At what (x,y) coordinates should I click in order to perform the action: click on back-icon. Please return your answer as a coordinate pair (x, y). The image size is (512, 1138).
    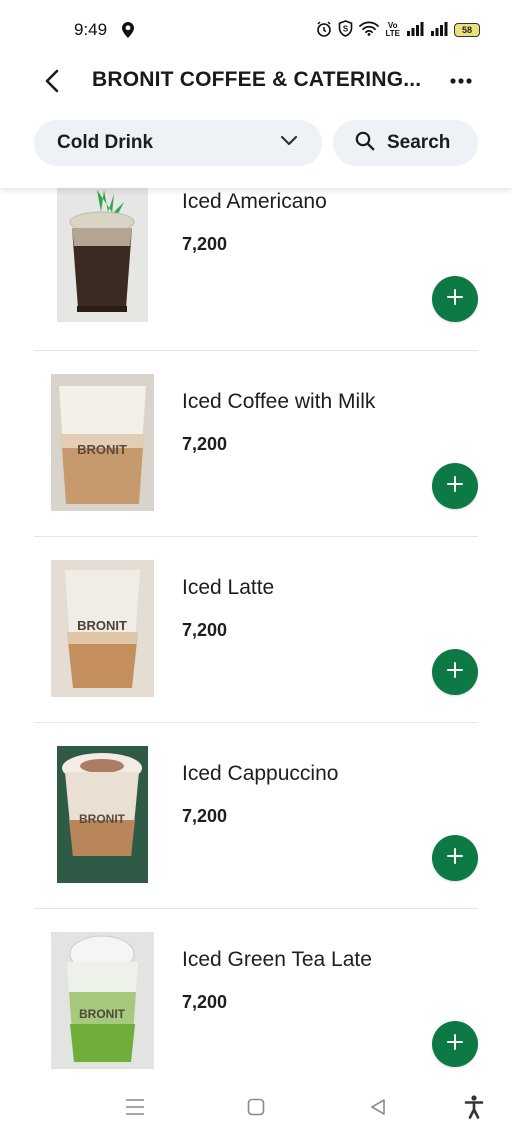
    Looking at the image, I should click on (378, 1107).